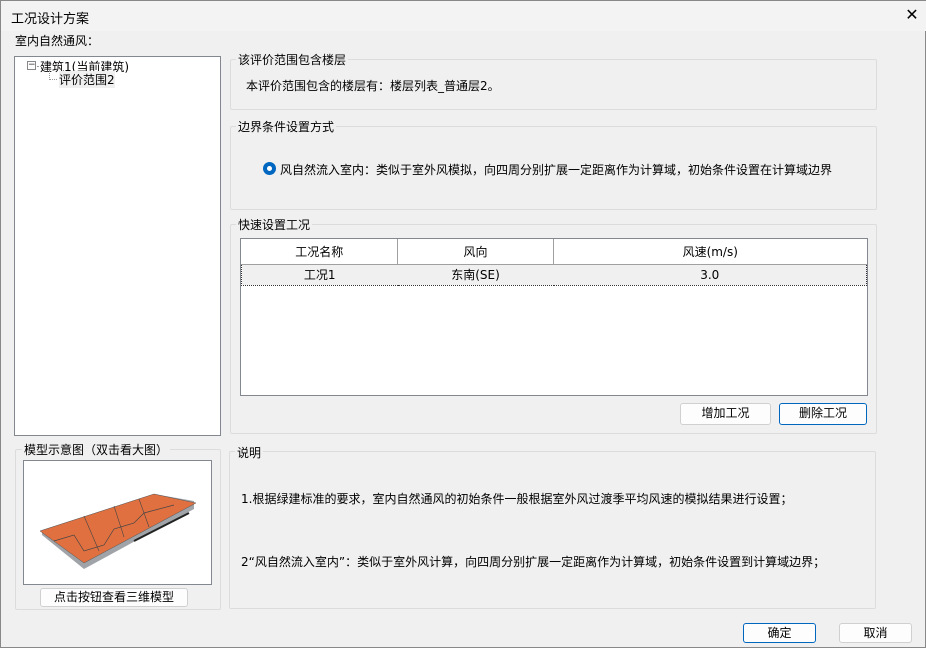 The image size is (926, 648). I want to click on floors-title: 该评价范围包含楼层, so click(292, 59).